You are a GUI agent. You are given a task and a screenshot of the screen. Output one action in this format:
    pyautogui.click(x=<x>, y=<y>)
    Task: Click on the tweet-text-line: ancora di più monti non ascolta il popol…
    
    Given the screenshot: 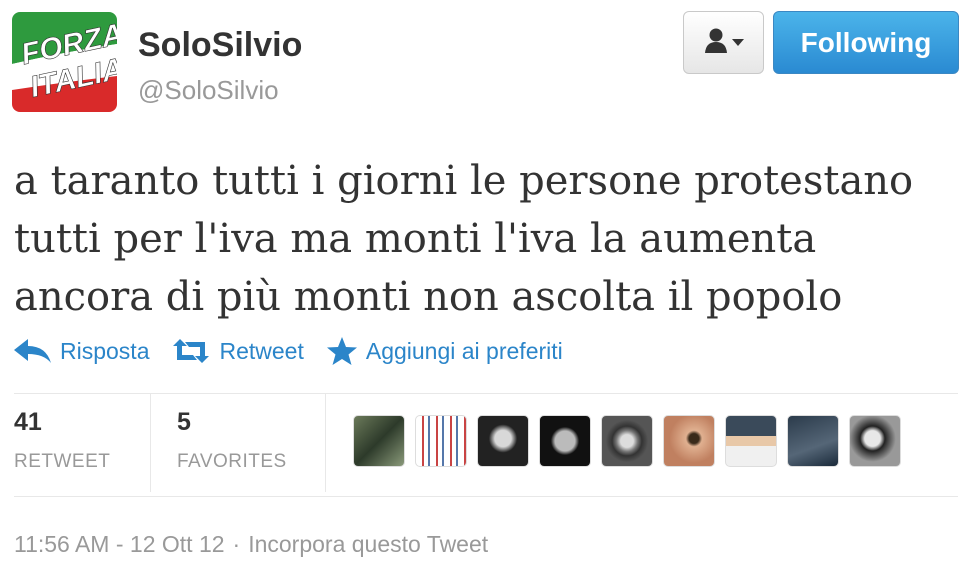 What is the action you would take?
    pyautogui.click(x=428, y=297)
    